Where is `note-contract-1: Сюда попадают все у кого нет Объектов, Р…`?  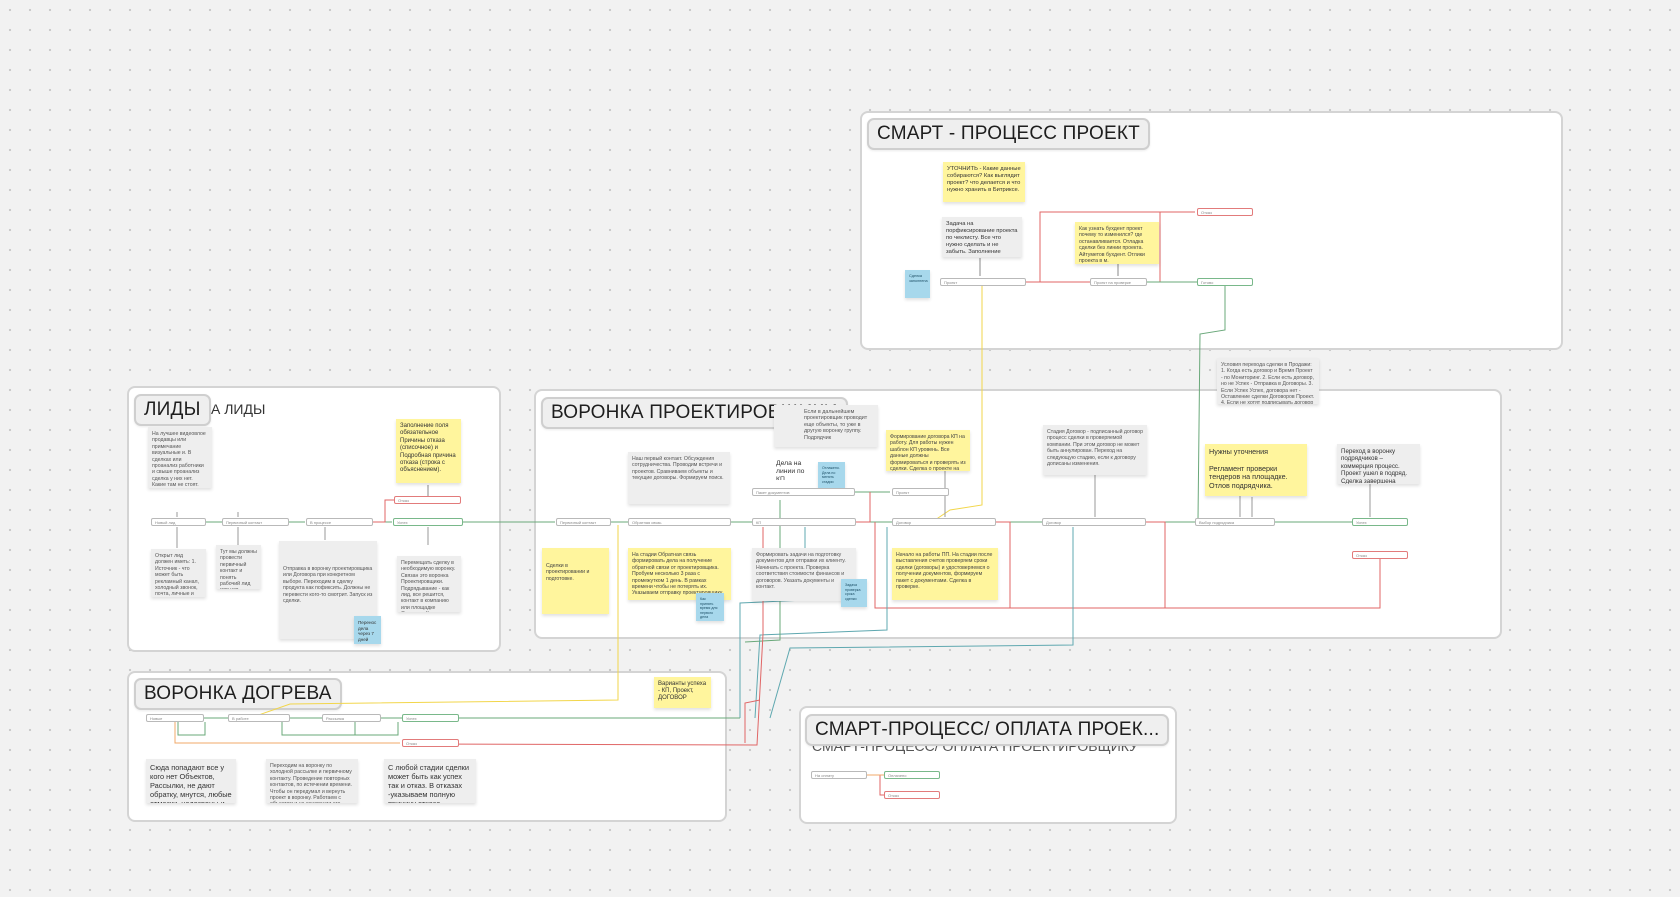 note-contract-1: Сюда попадают все у кого нет Объектов, Р… is located at coordinates (191, 781).